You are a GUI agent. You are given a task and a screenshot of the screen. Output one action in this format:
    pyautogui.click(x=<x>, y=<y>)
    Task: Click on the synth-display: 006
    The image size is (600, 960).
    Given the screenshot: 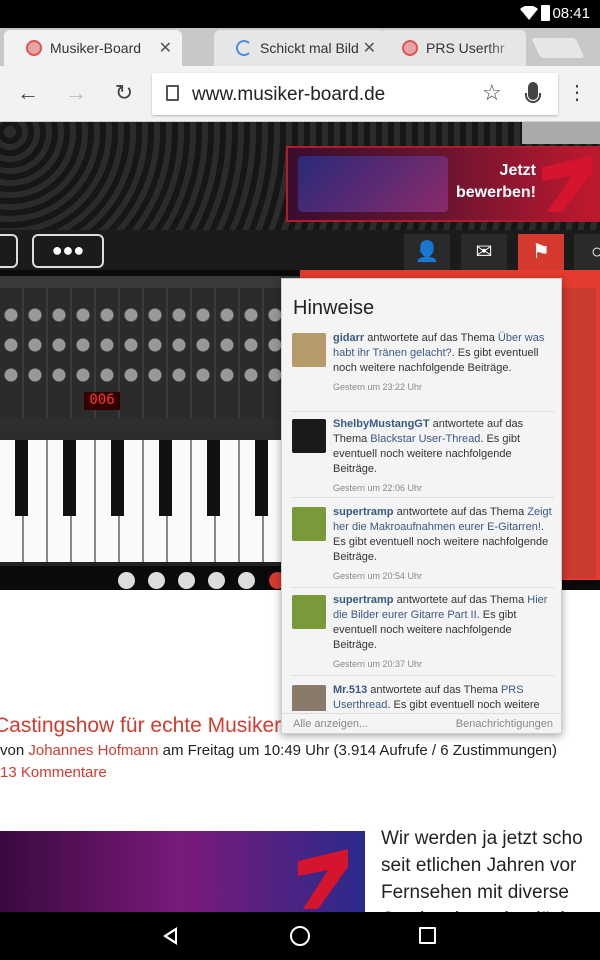 What is the action you would take?
    pyautogui.click(x=102, y=401)
    